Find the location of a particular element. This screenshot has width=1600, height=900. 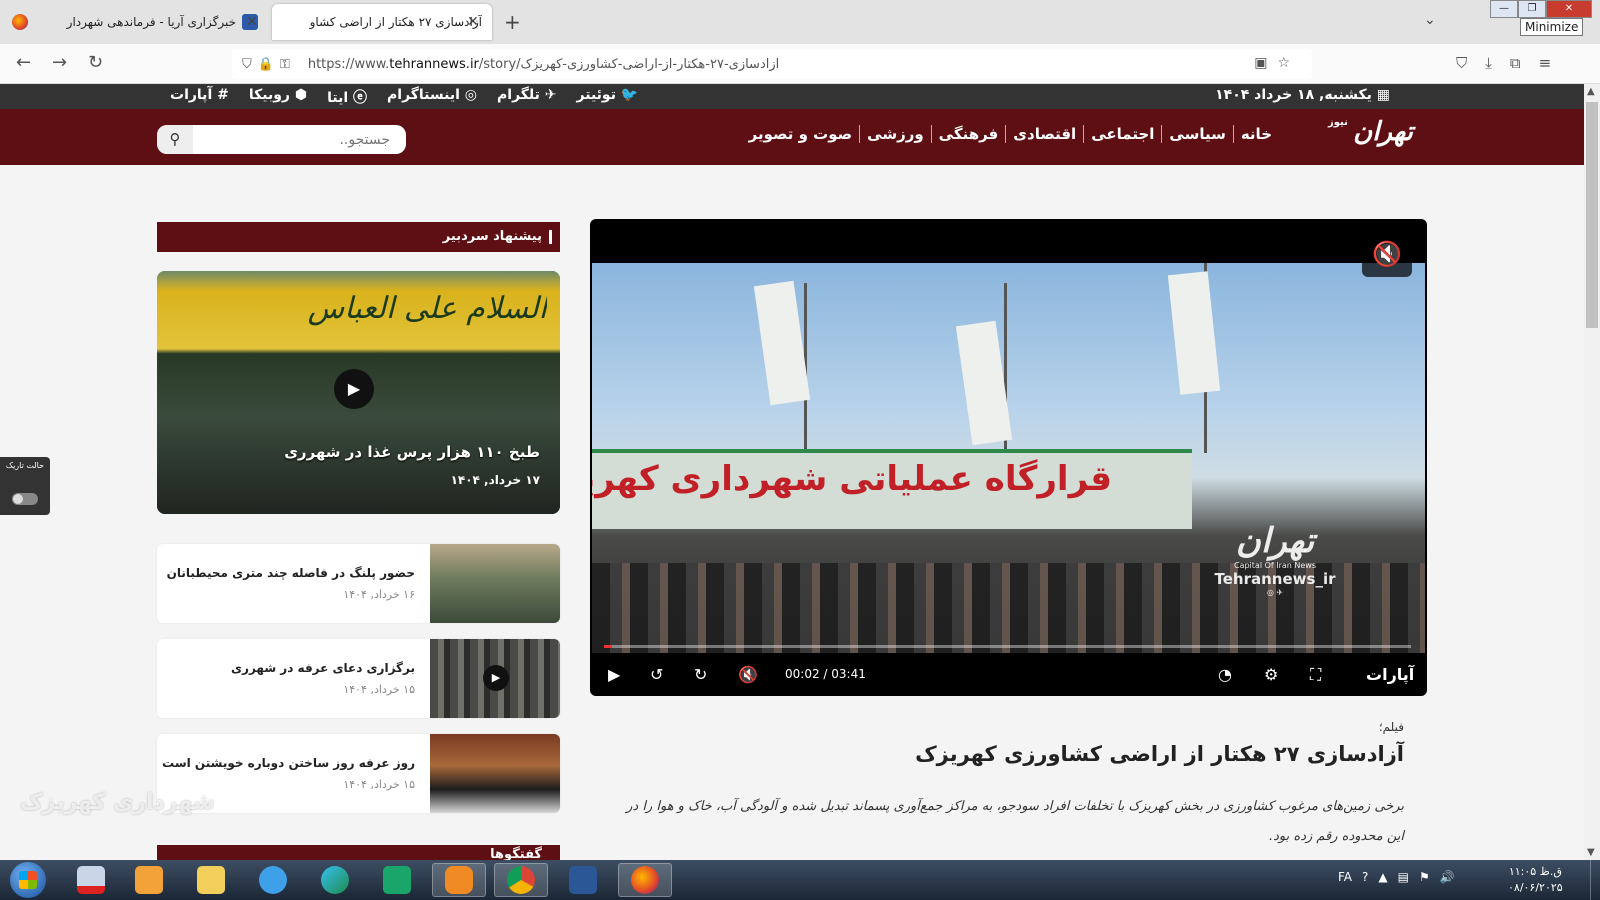

speed-icon: ◔ is located at coordinates (1225, 674).